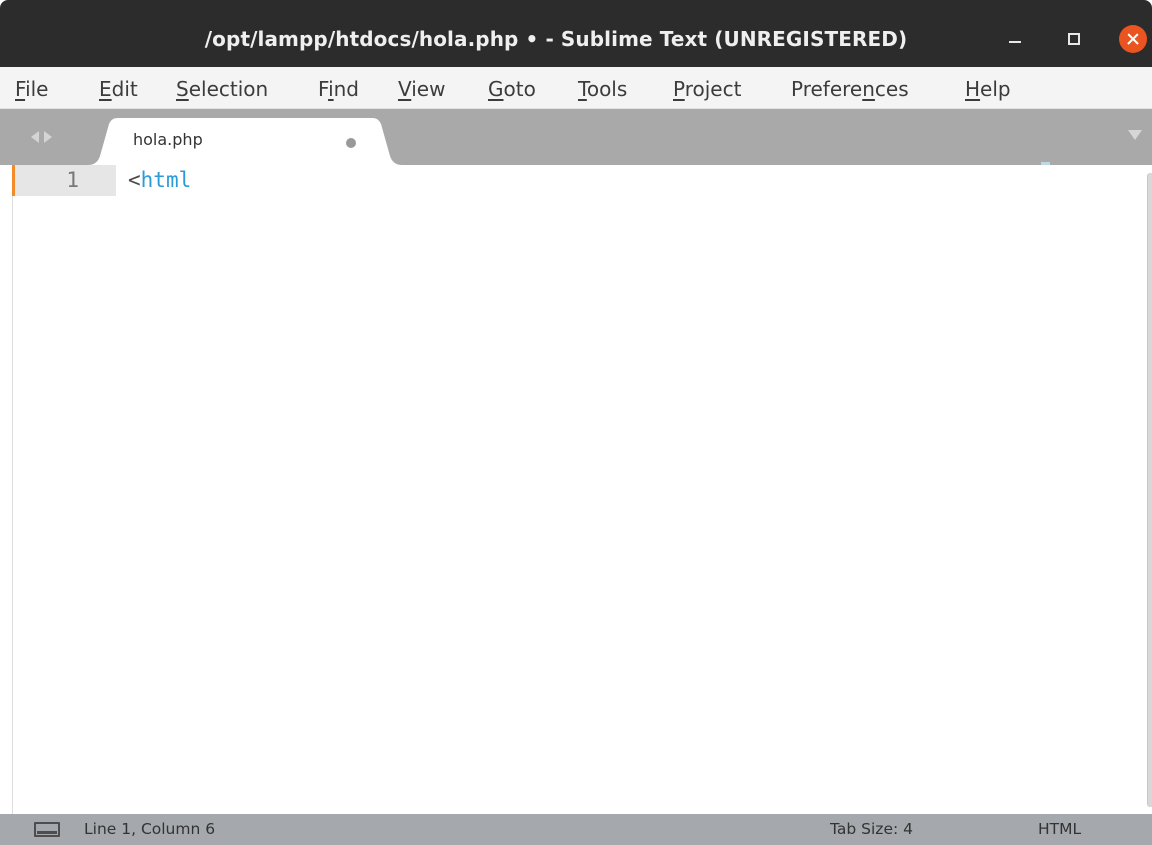  I want to click on menu-view-label: iew, so click(428, 89).